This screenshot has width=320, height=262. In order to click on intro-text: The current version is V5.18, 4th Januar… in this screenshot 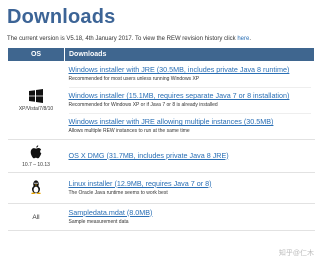, I will do `click(161, 39)`.